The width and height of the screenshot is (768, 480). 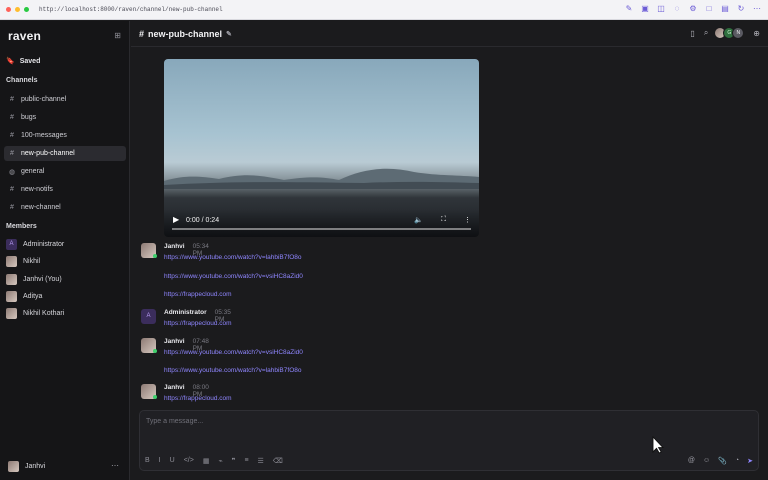 I want to click on member-nikhil: Nikhil, so click(x=23, y=261).